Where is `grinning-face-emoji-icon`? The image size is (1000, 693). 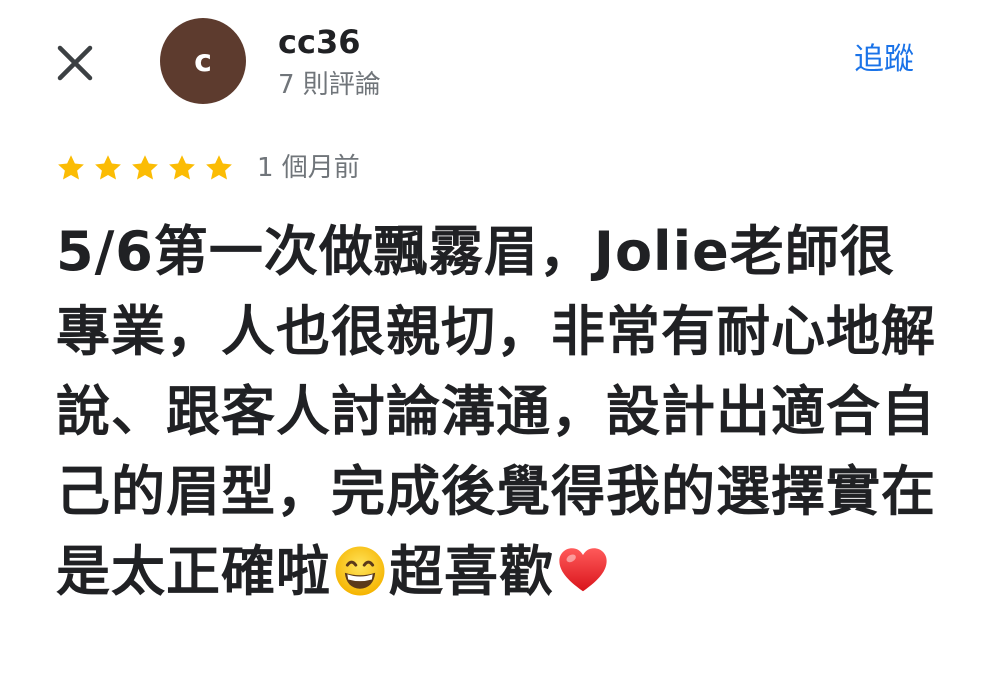 grinning-face-emoji-icon is located at coordinates (360, 571).